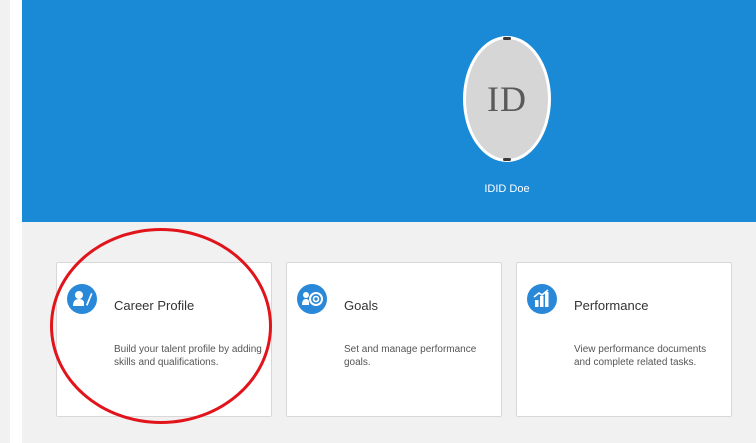 This screenshot has width=756, height=443. I want to click on avatar: ID, so click(507, 99).